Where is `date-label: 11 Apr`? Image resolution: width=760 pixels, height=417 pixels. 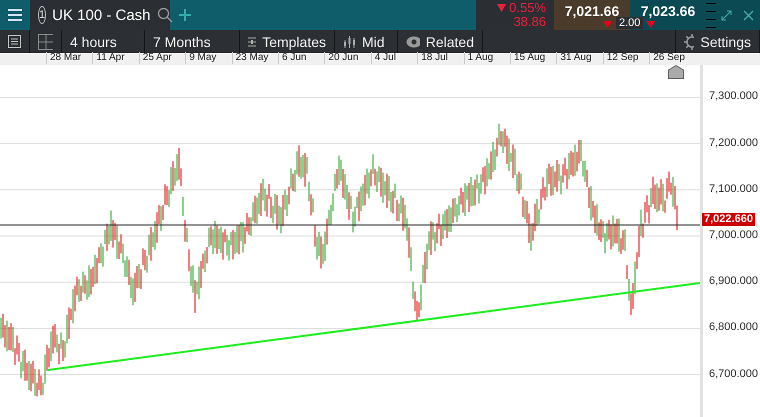 date-label: 11 Apr is located at coordinates (108, 58).